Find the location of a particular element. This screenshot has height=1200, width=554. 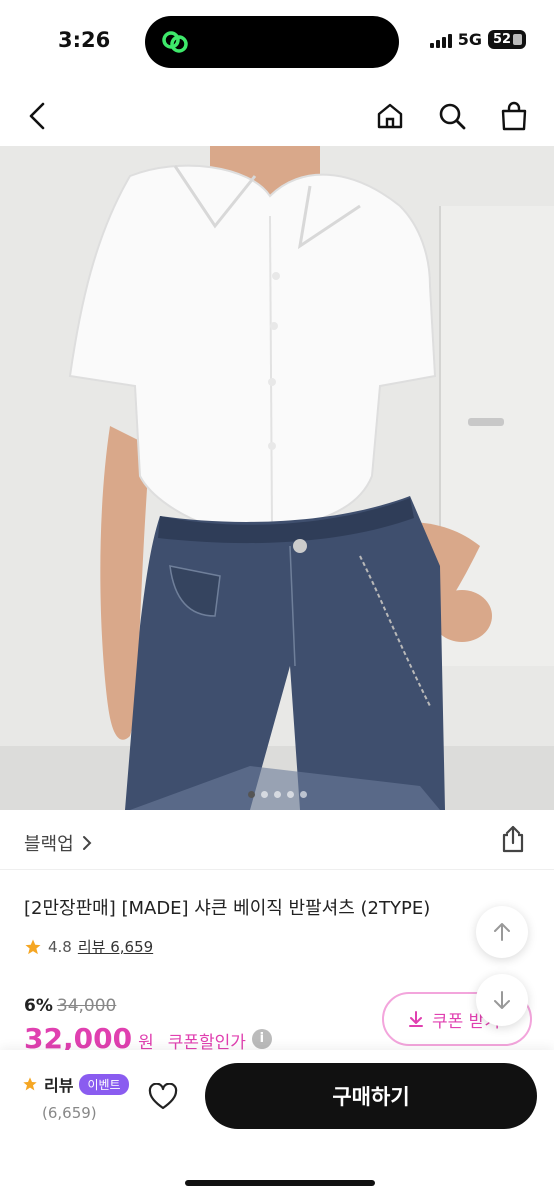

bottom-action-bar: 리뷰 이벤트 (6,659) 구매하기 is located at coordinates (277, 1125).